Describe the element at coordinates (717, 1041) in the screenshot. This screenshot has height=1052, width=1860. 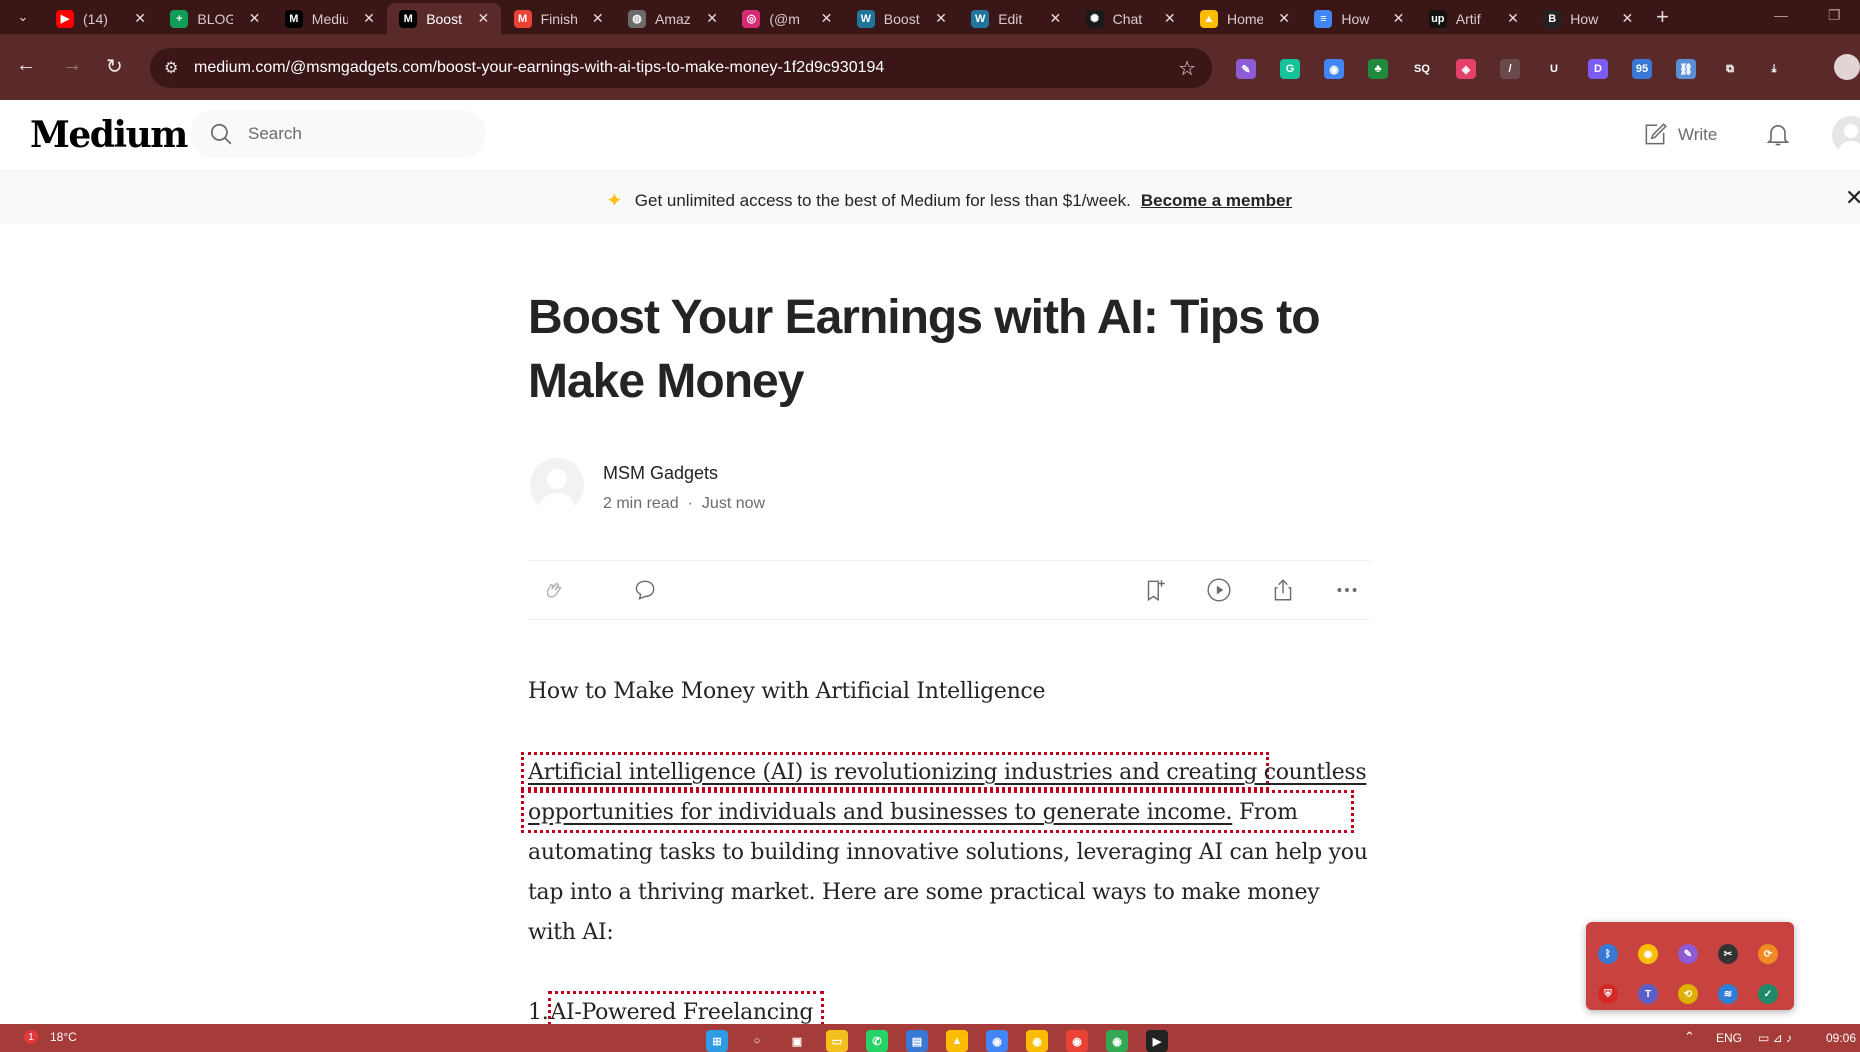
I see `start-icon: ⊞` at that location.